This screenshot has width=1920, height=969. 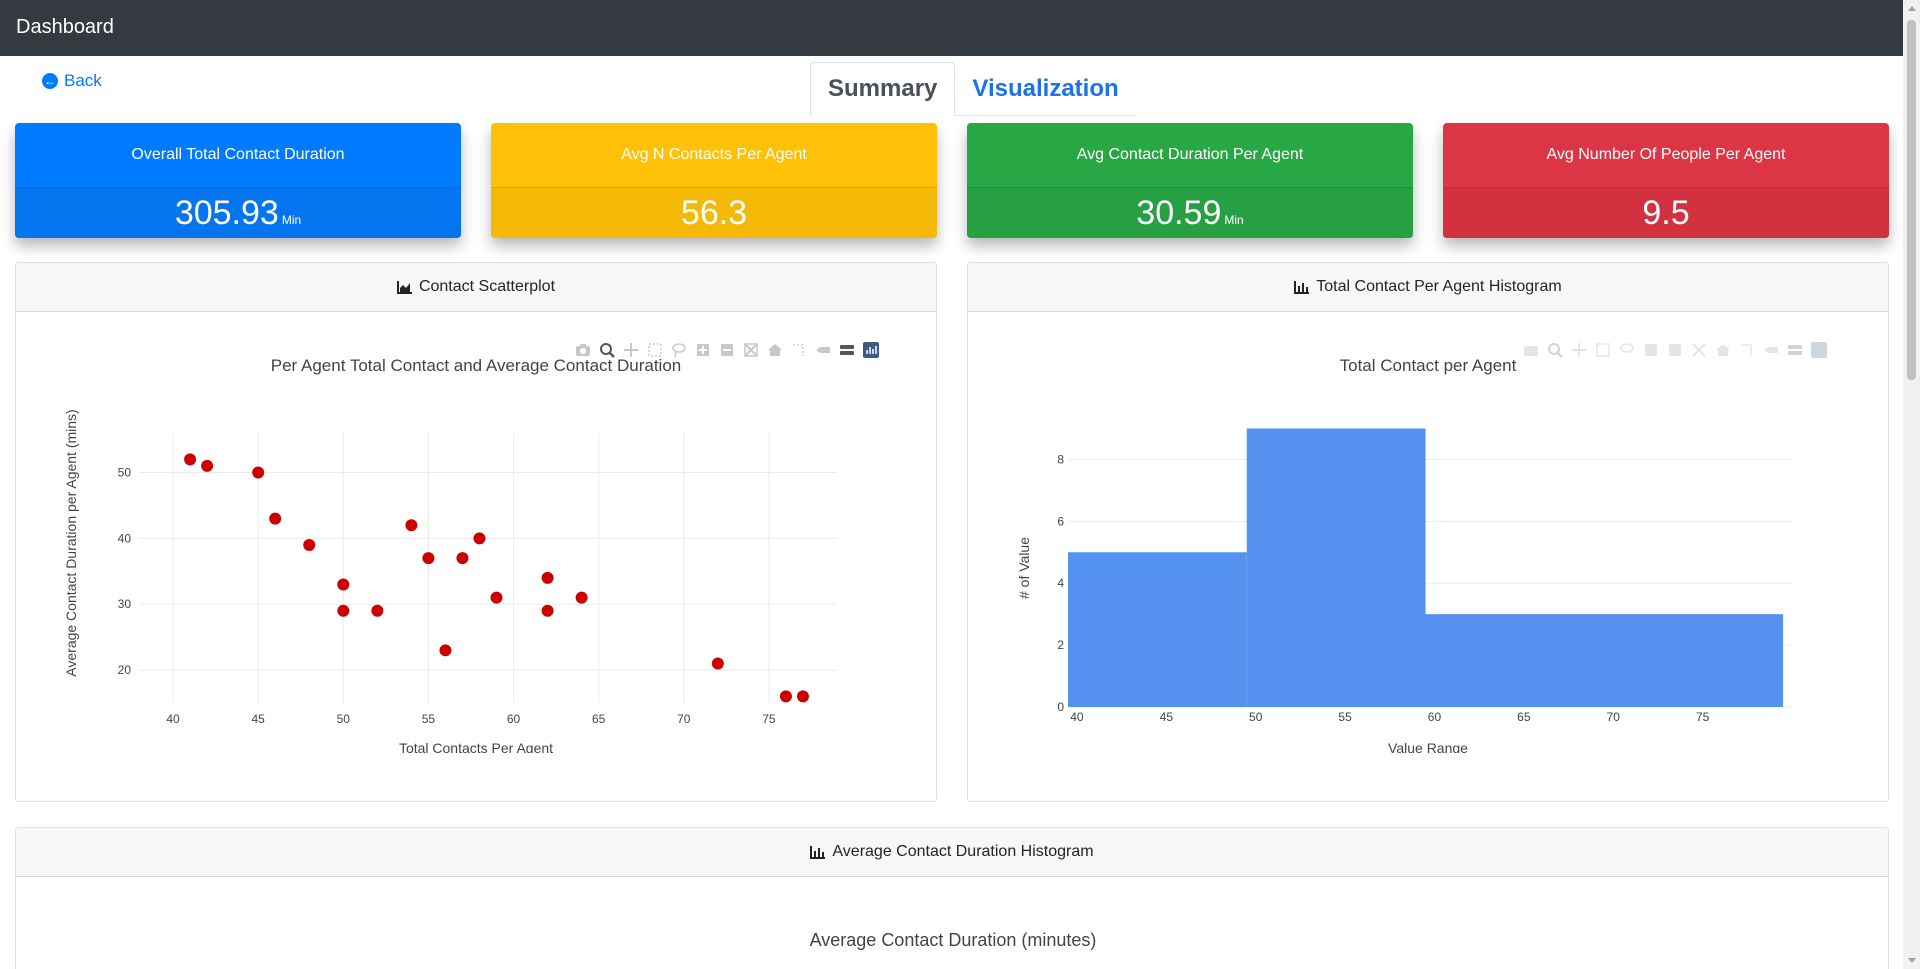 What do you see at coordinates (125, 538) in the screenshot?
I see `y-tick-label: 40` at bounding box center [125, 538].